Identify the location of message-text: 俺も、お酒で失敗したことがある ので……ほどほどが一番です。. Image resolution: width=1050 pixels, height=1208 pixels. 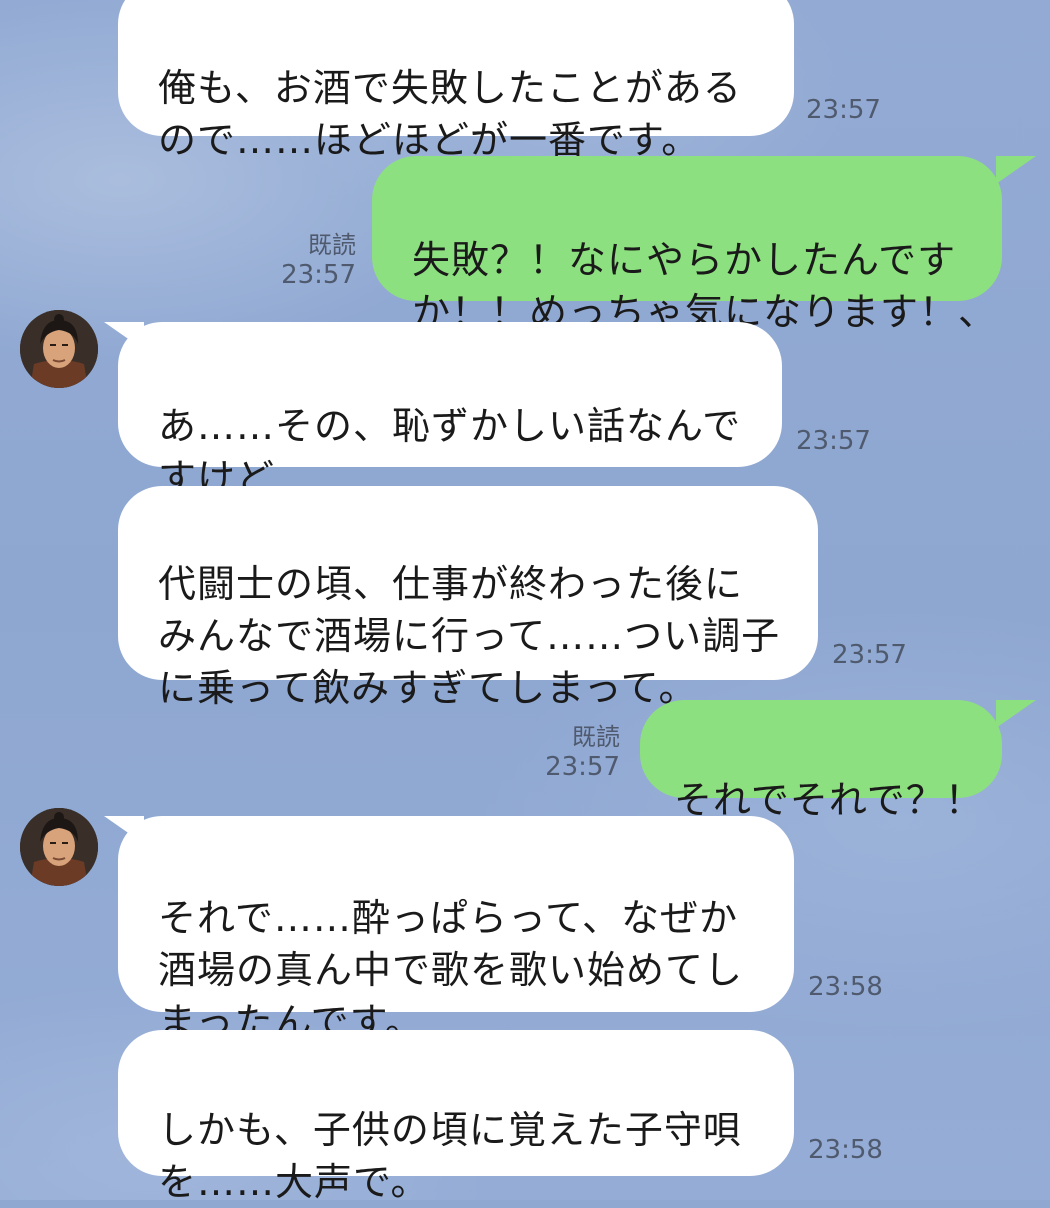
(450, 114).